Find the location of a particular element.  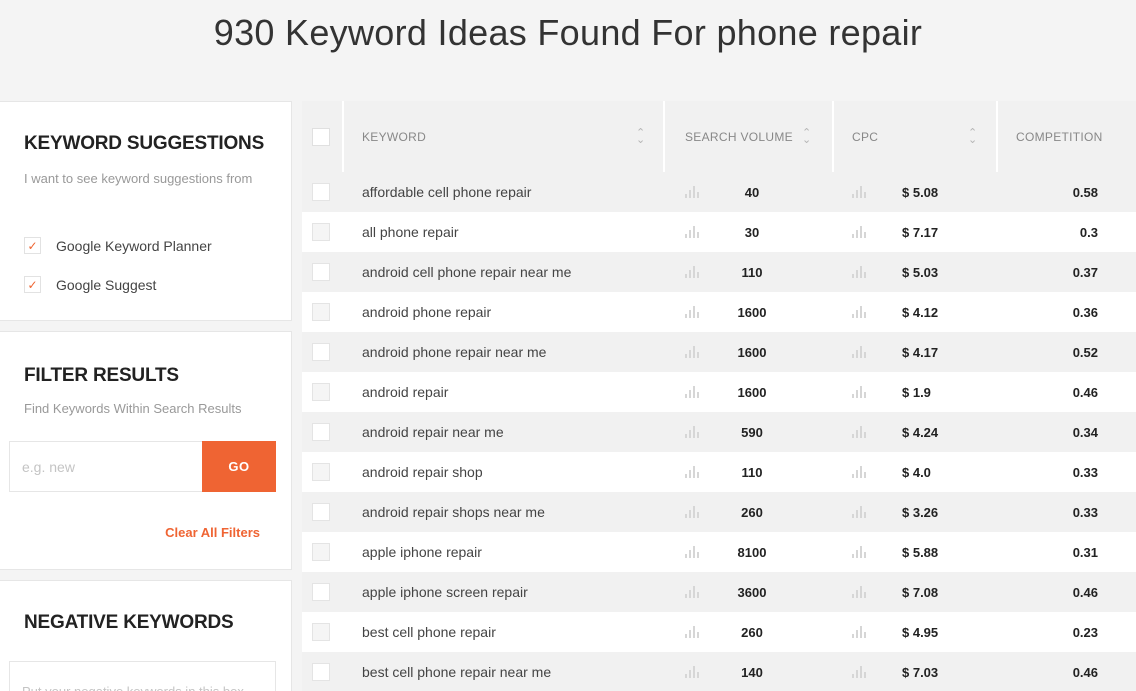

sort-cpc-icon: ⌃ ⌄ is located at coordinates (972, 136).